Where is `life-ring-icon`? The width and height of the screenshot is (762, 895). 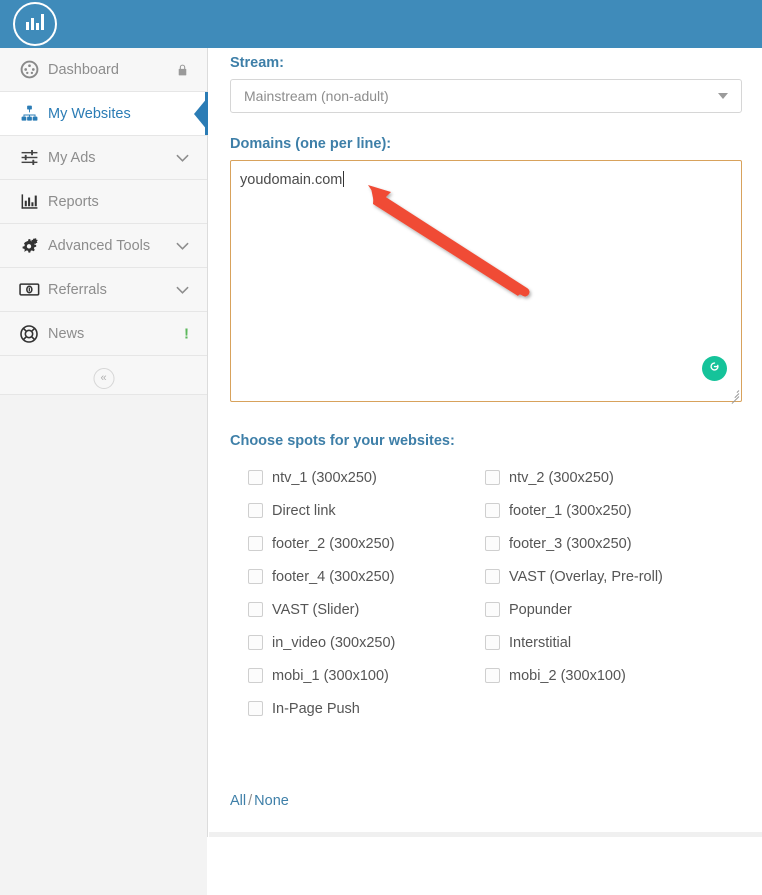
life-ring-icon is located at coordinates (29, 334).